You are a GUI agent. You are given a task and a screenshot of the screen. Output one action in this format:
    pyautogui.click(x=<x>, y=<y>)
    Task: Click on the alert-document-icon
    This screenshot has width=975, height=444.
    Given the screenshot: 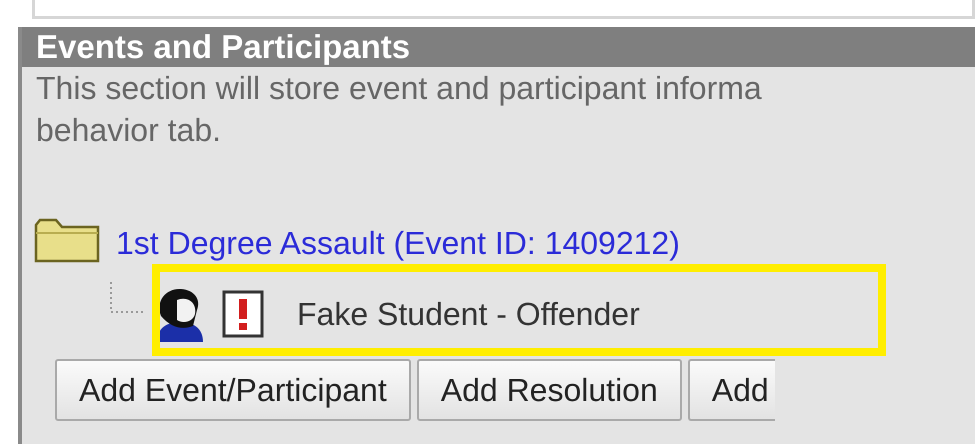 What is the action you would take?
    pyautogui.click(x=243, y=314)
    